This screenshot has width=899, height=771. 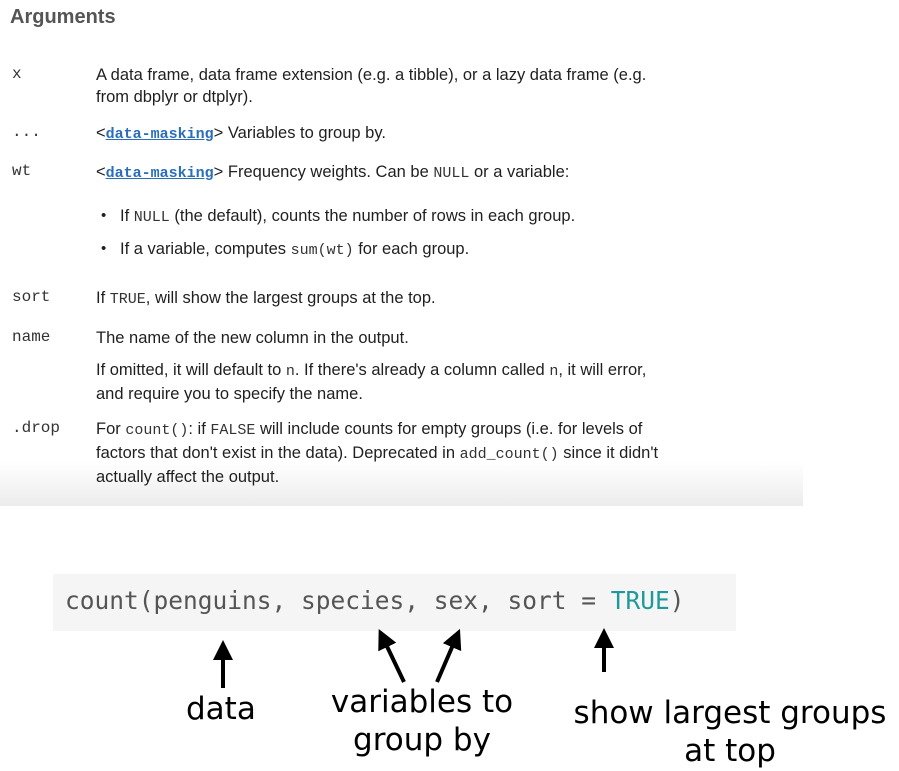 What do you see at coordinates (36, 428) in the screenshot?
I see `arg-name: .drop` at bounding box center [36, 428].